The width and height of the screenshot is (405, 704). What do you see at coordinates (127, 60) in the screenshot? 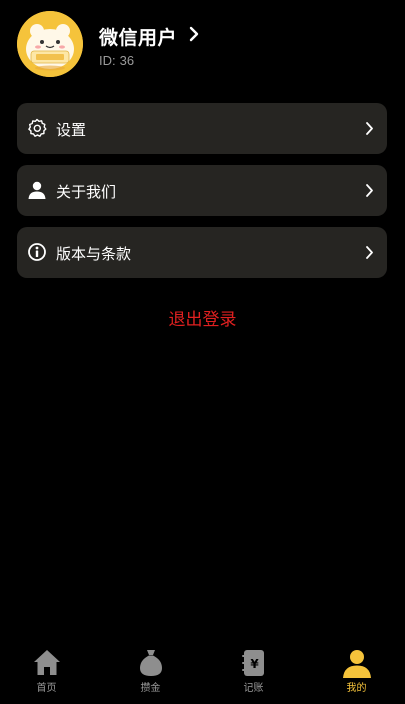
I see `user-id-value: 36` at bounding box center [127, 60].